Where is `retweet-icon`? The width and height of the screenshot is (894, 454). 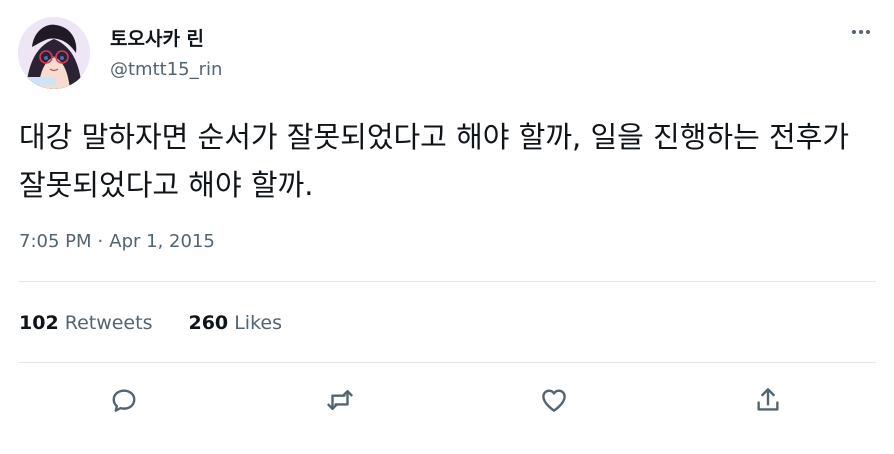
retweet-icon is located at coordinates (340, 400).